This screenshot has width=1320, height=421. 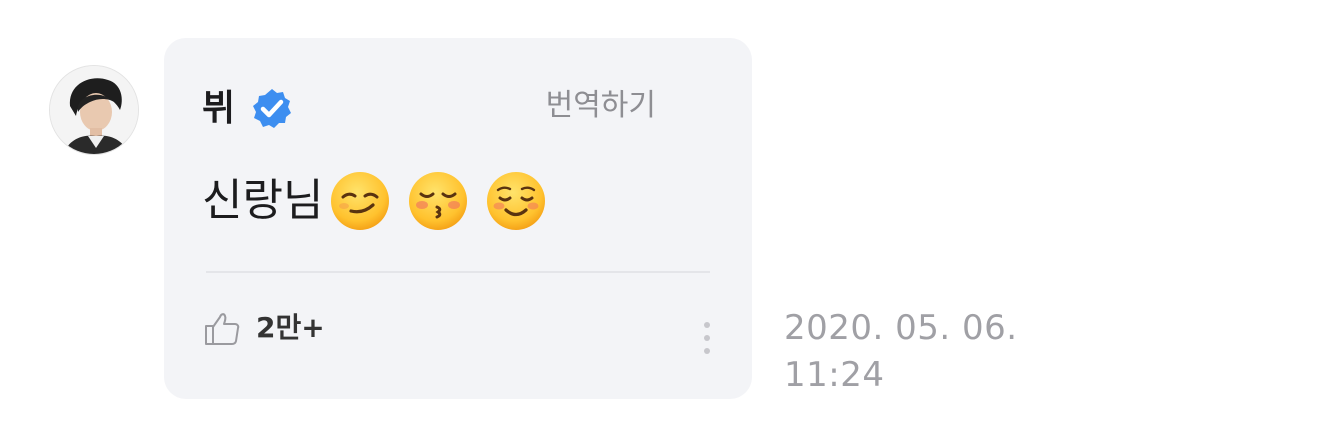 I want to click on message-text: 신랑님, so click(x=263, y=200).